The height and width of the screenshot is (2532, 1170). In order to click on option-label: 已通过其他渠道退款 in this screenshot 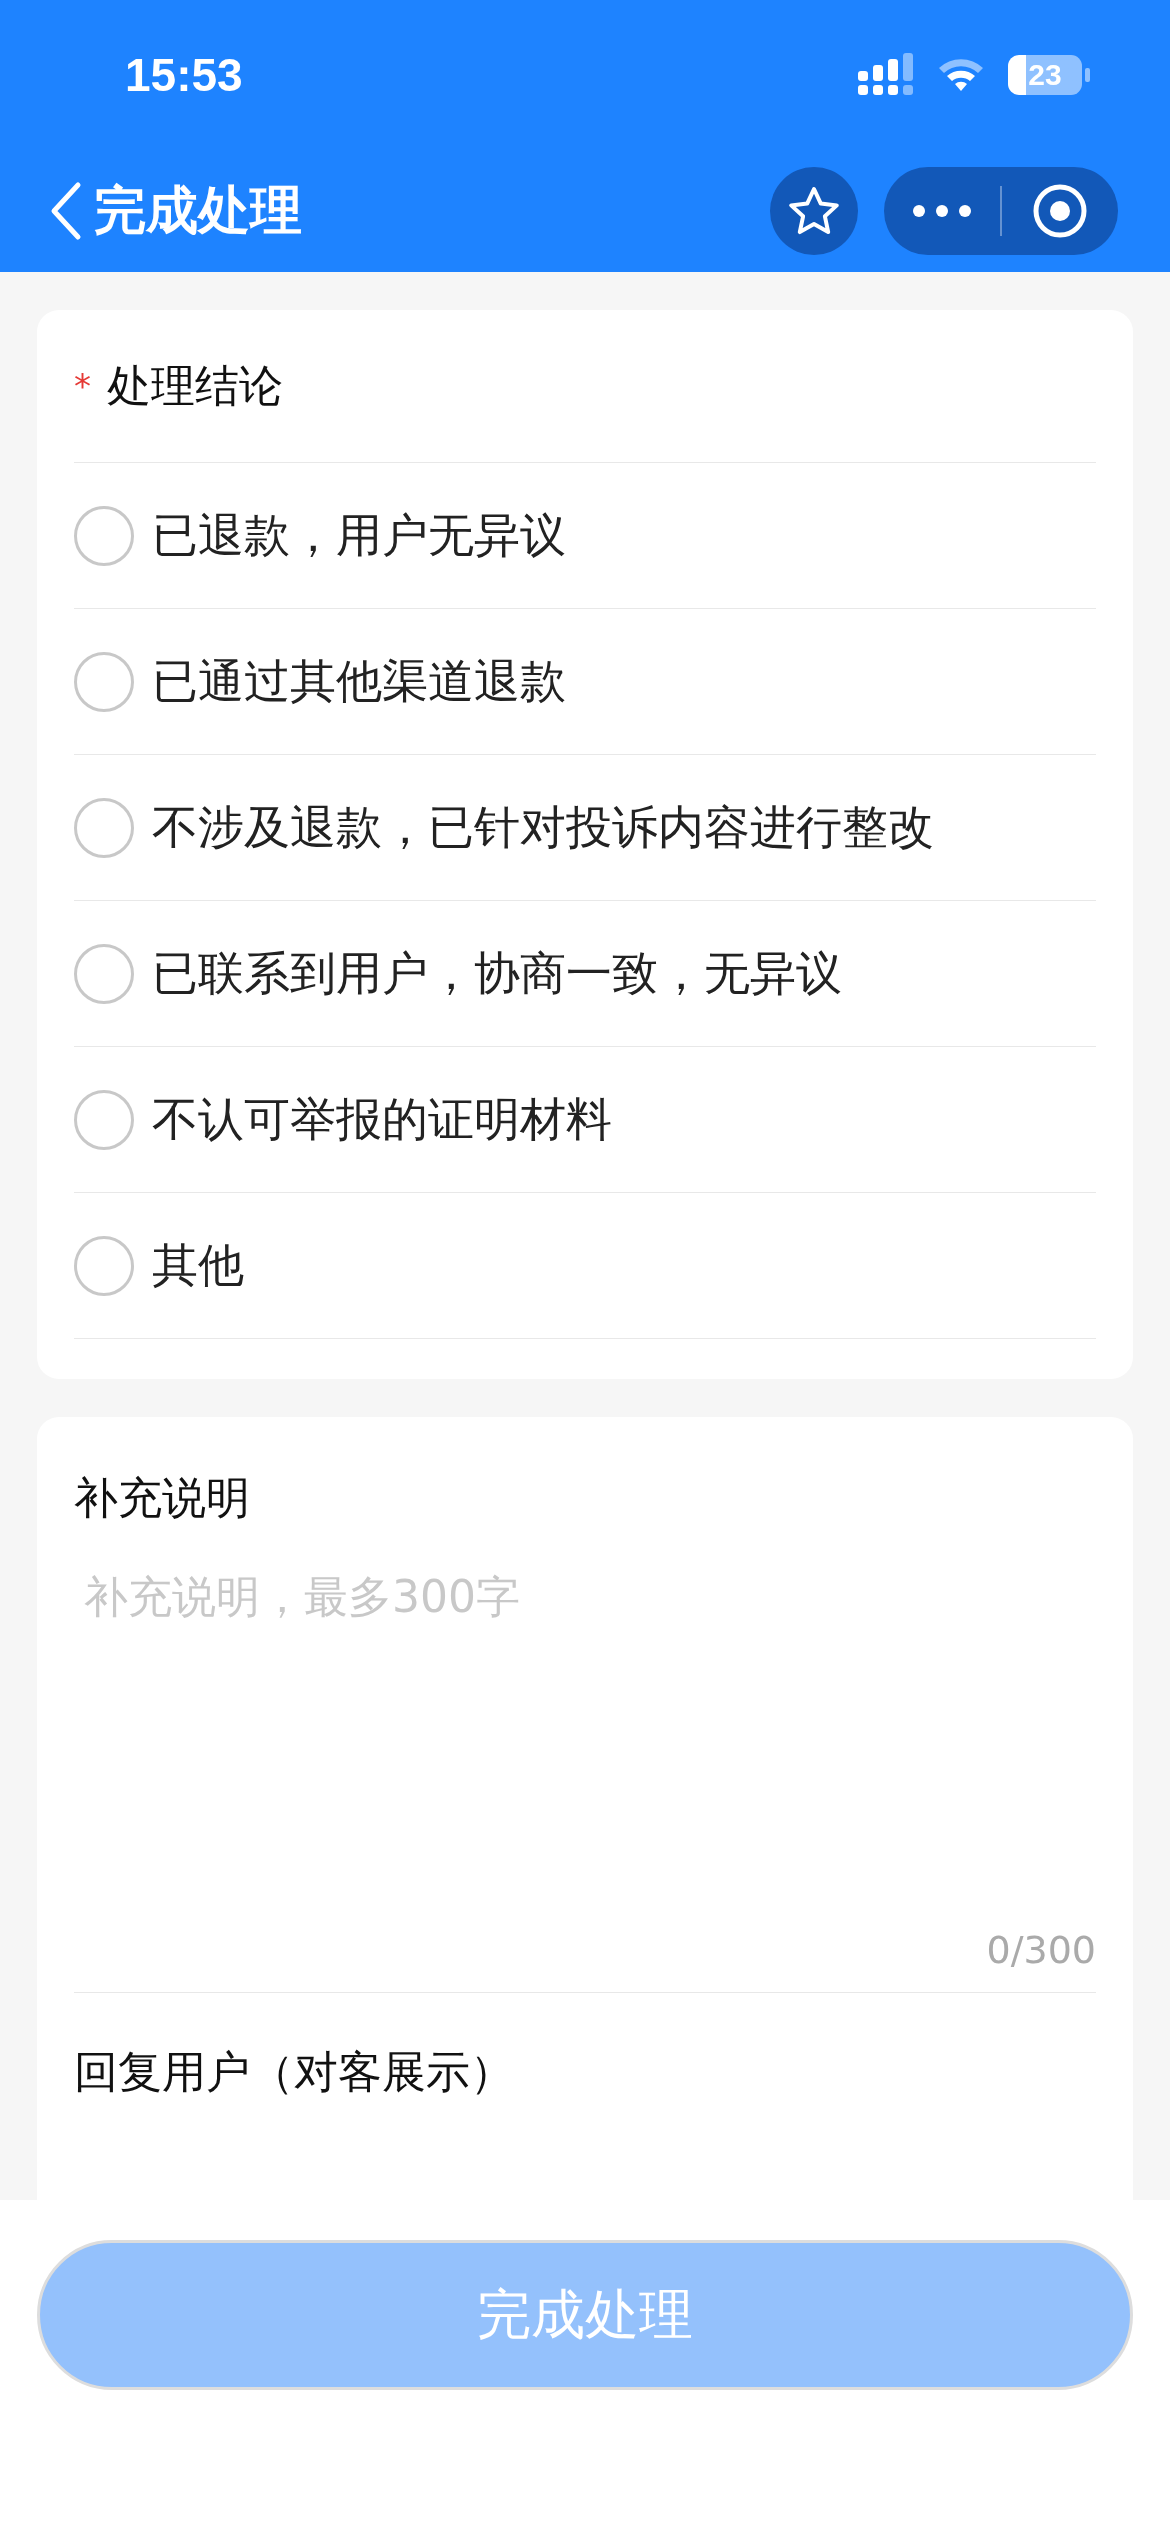, I will do `click(359, 681)`.